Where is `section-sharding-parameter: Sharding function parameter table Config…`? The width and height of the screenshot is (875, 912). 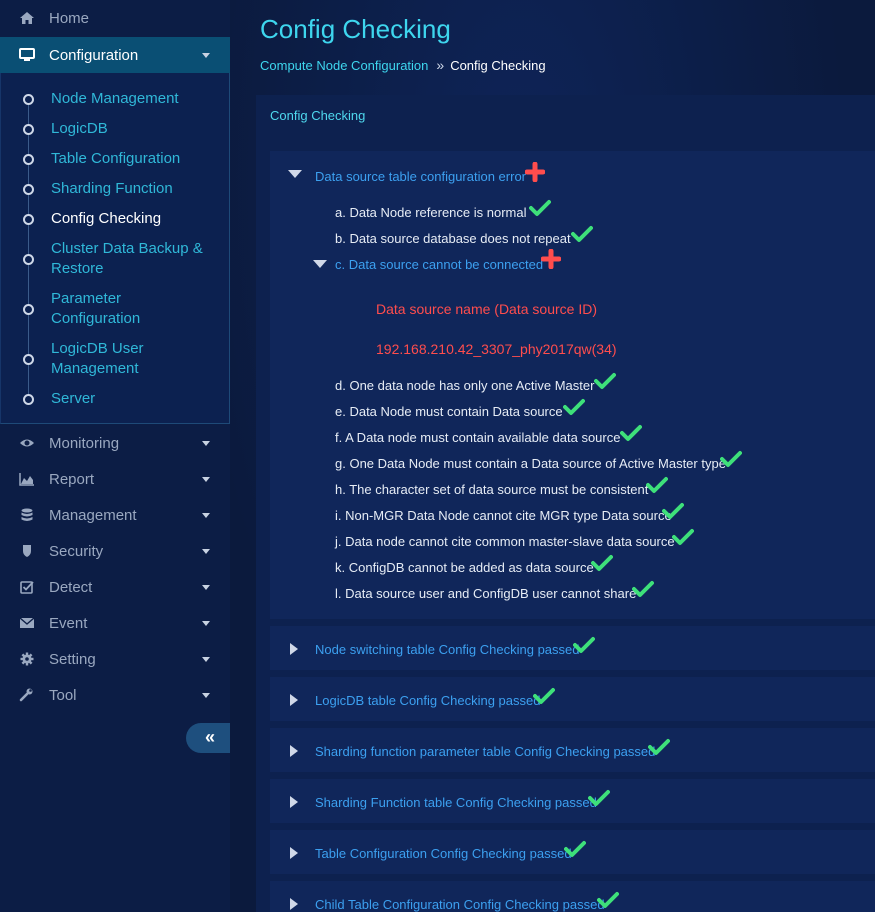
section-sharding-parameter: Sharding function parameter table Config… is located at coordinates (572, 750).